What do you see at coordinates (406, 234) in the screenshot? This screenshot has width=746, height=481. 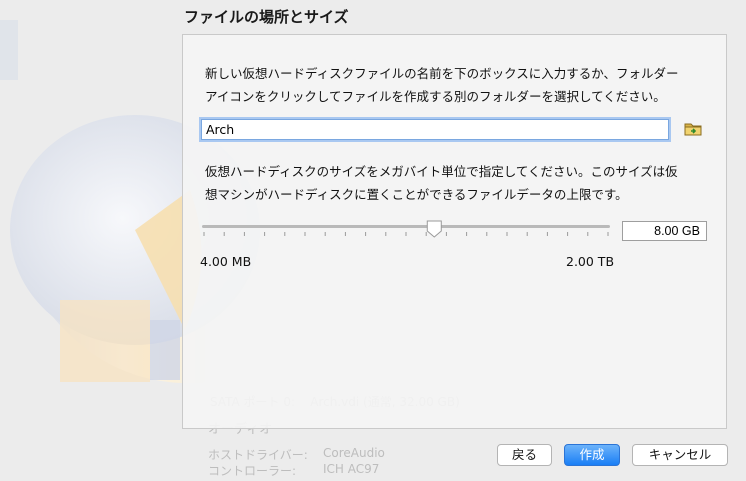 I see `slider-ticks` at bounding box center [406, 234].